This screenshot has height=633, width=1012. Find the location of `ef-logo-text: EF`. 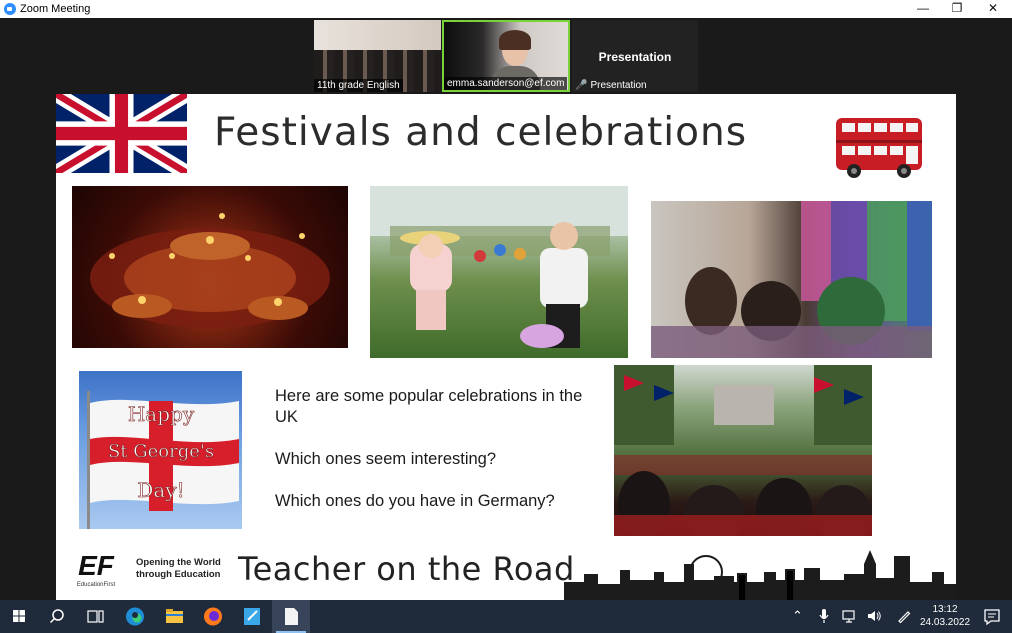

ef-logo-text: EF is located at coordinates (96, 565).